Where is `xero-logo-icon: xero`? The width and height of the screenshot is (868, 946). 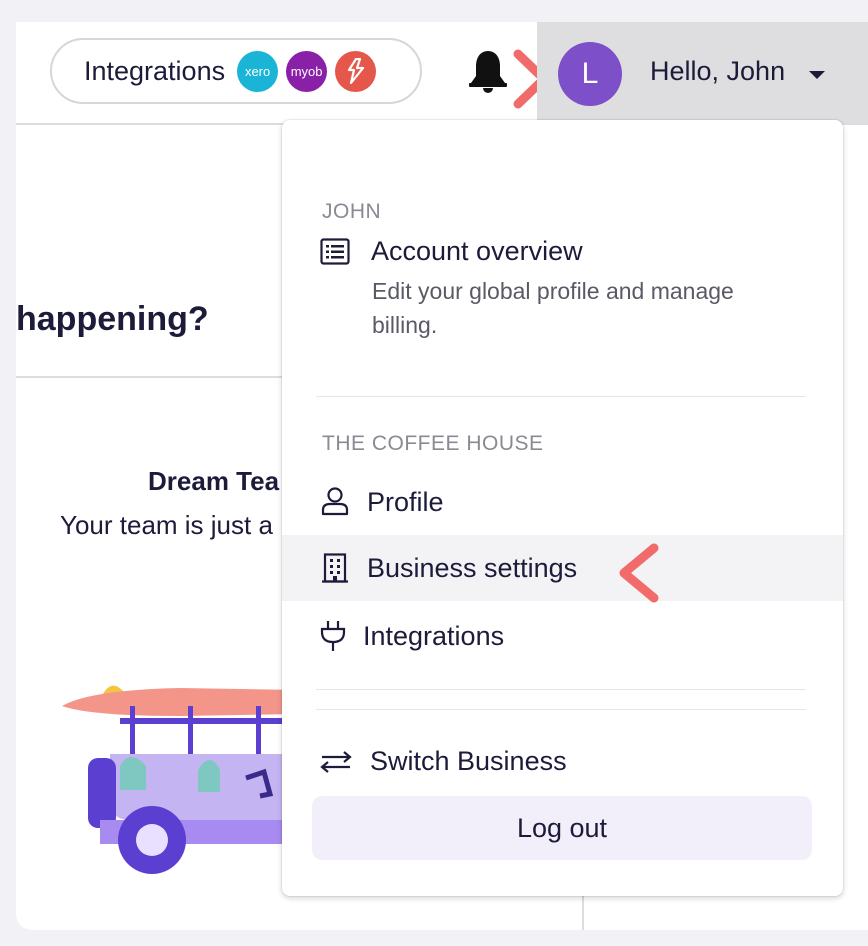 xero-logo-icon: xero is located at coordinates (258, 71).